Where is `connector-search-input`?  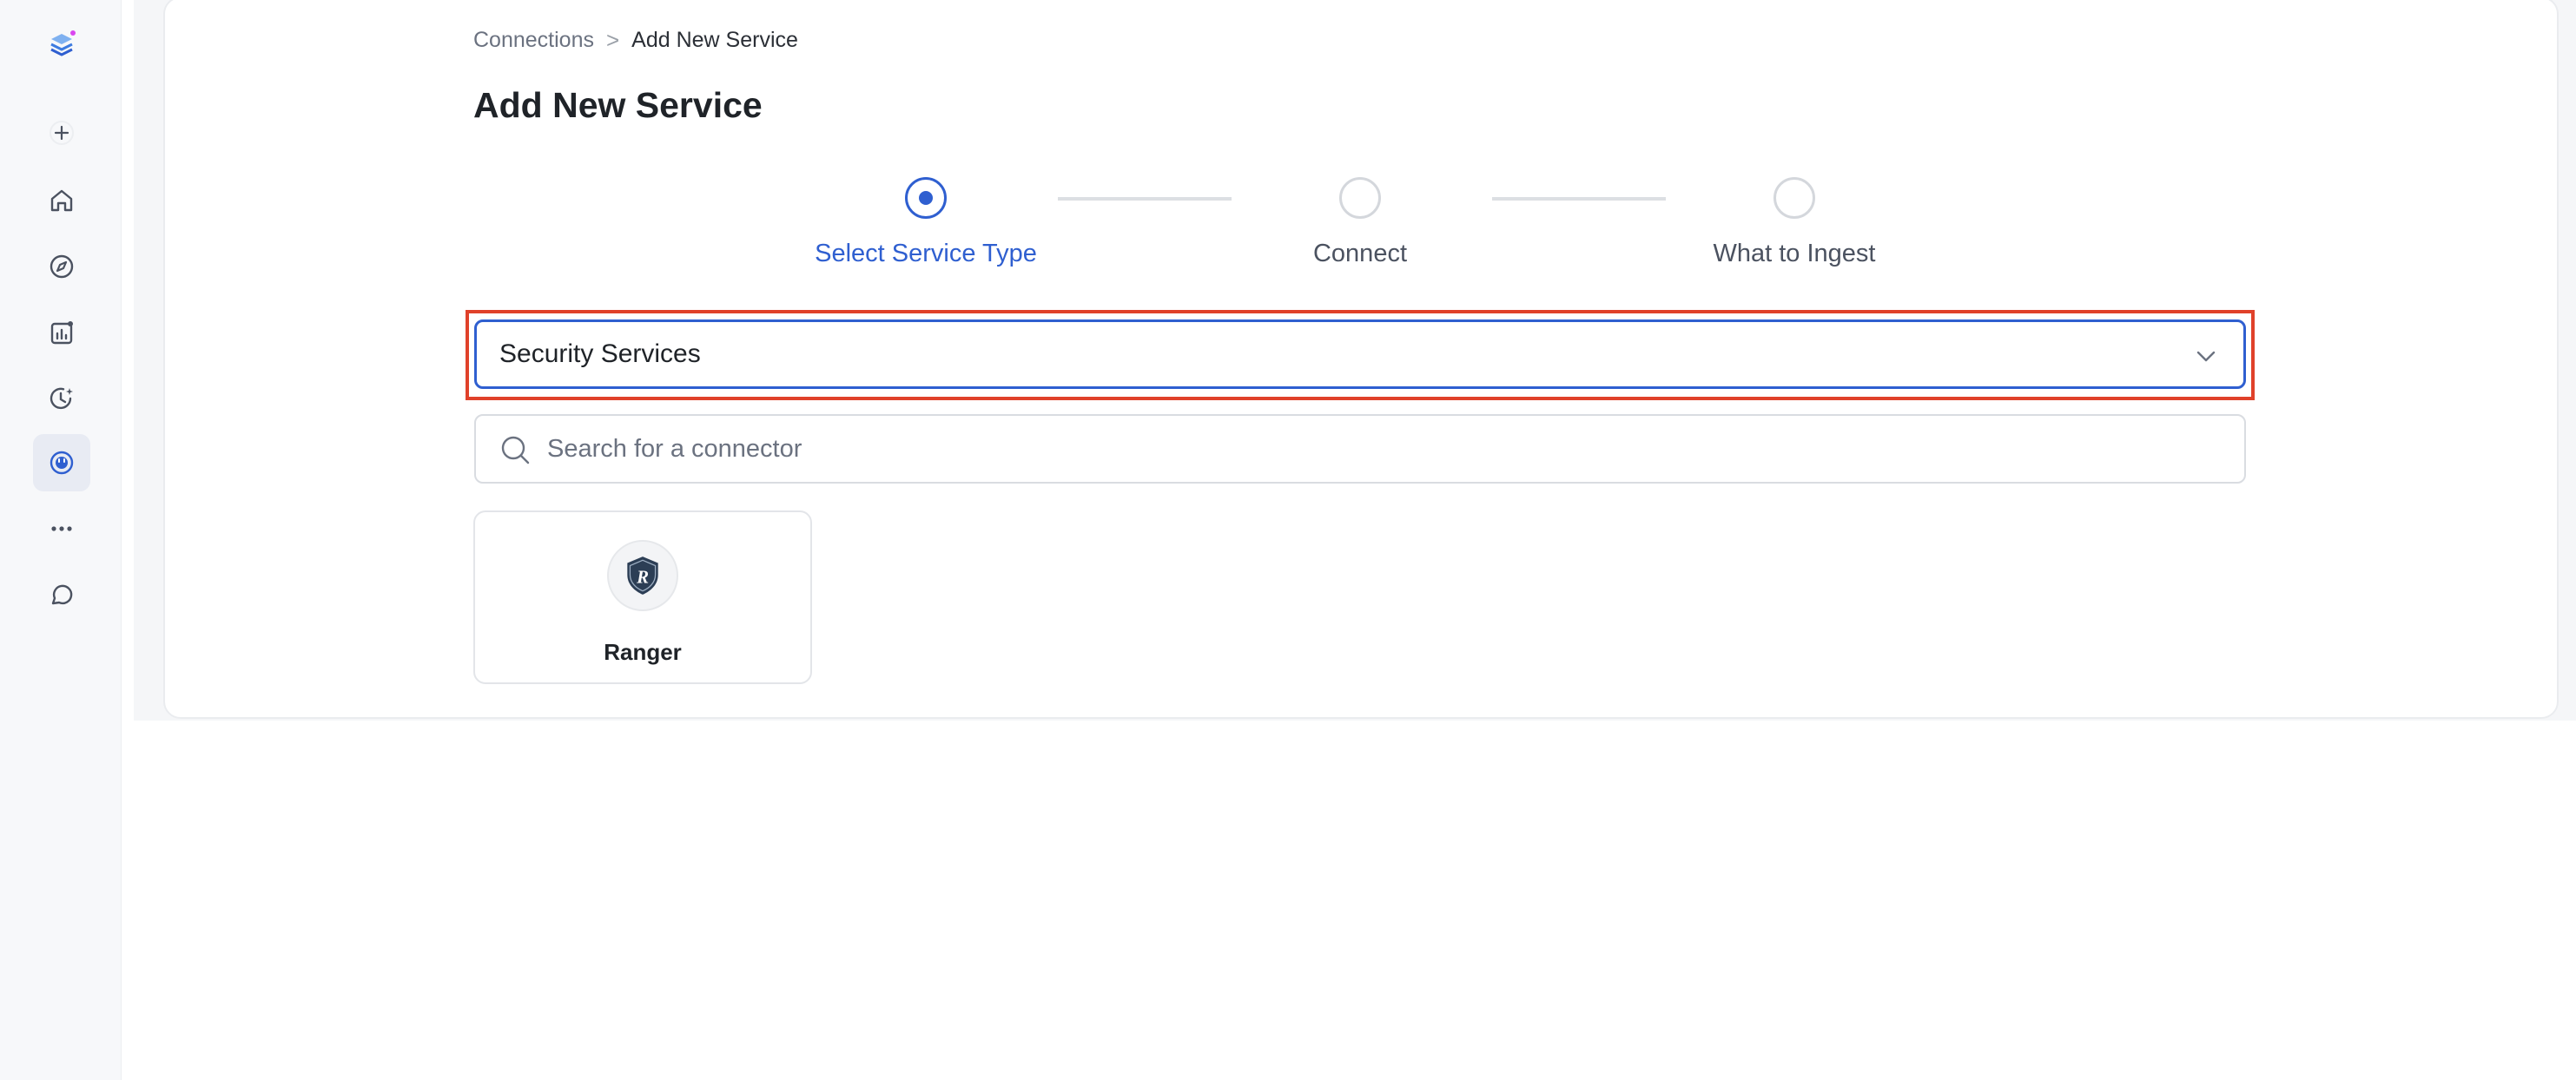 connector-search-input is located at coordinates (1372, 449).